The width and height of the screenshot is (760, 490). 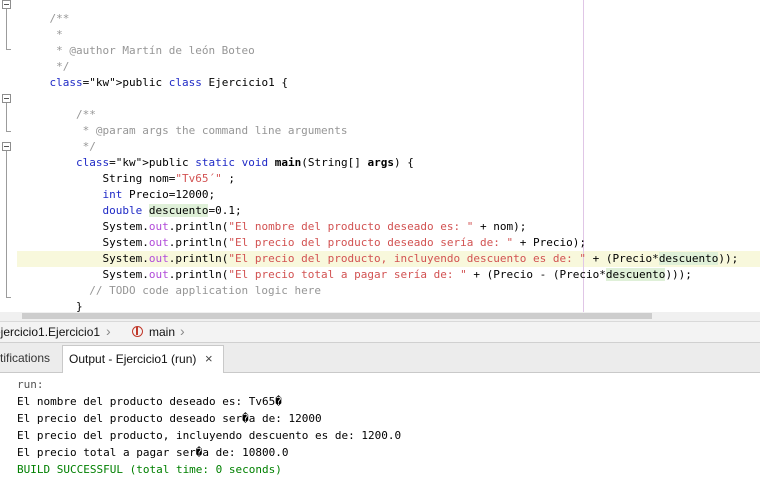 I want to click on output-line: run:, so click(x=30, y=384).